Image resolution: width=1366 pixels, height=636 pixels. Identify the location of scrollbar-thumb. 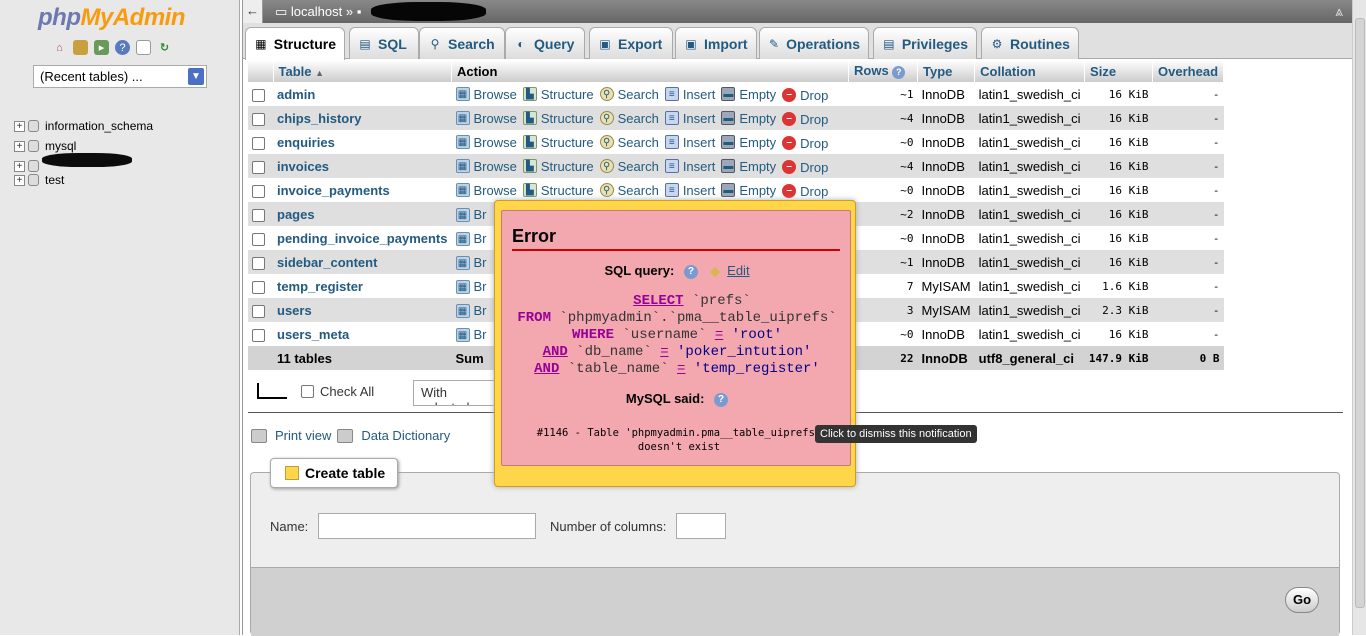
(1360, 313).